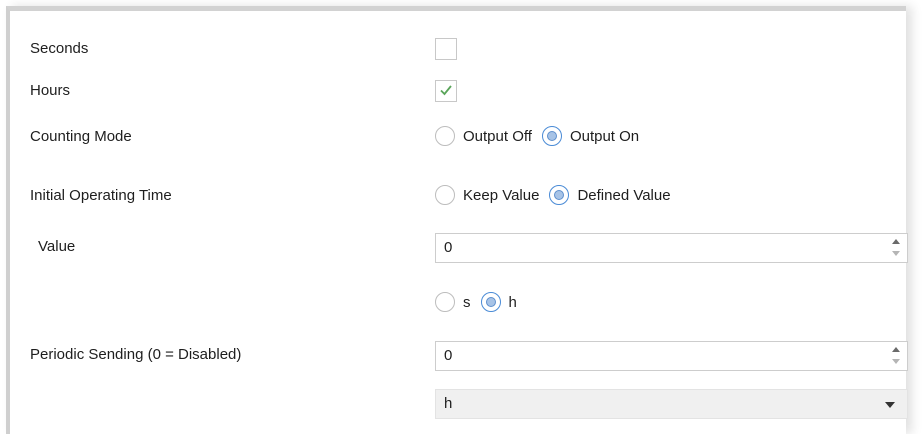 Image resolution: width=922 pixels, height=434 pixels. I want to click on radio-output-on-label: Output On, so click(604, 136).